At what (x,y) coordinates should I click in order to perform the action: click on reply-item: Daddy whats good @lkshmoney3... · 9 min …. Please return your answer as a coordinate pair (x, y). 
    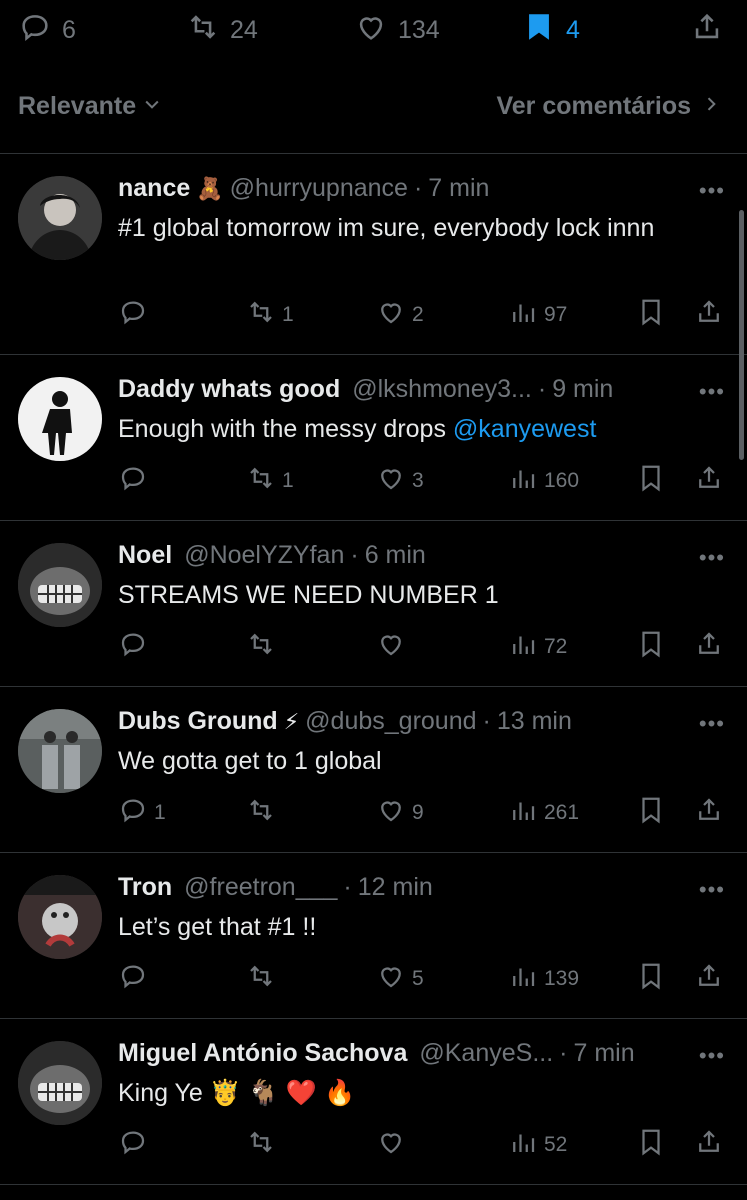
    Looking at the image, I should click on (373, 437).